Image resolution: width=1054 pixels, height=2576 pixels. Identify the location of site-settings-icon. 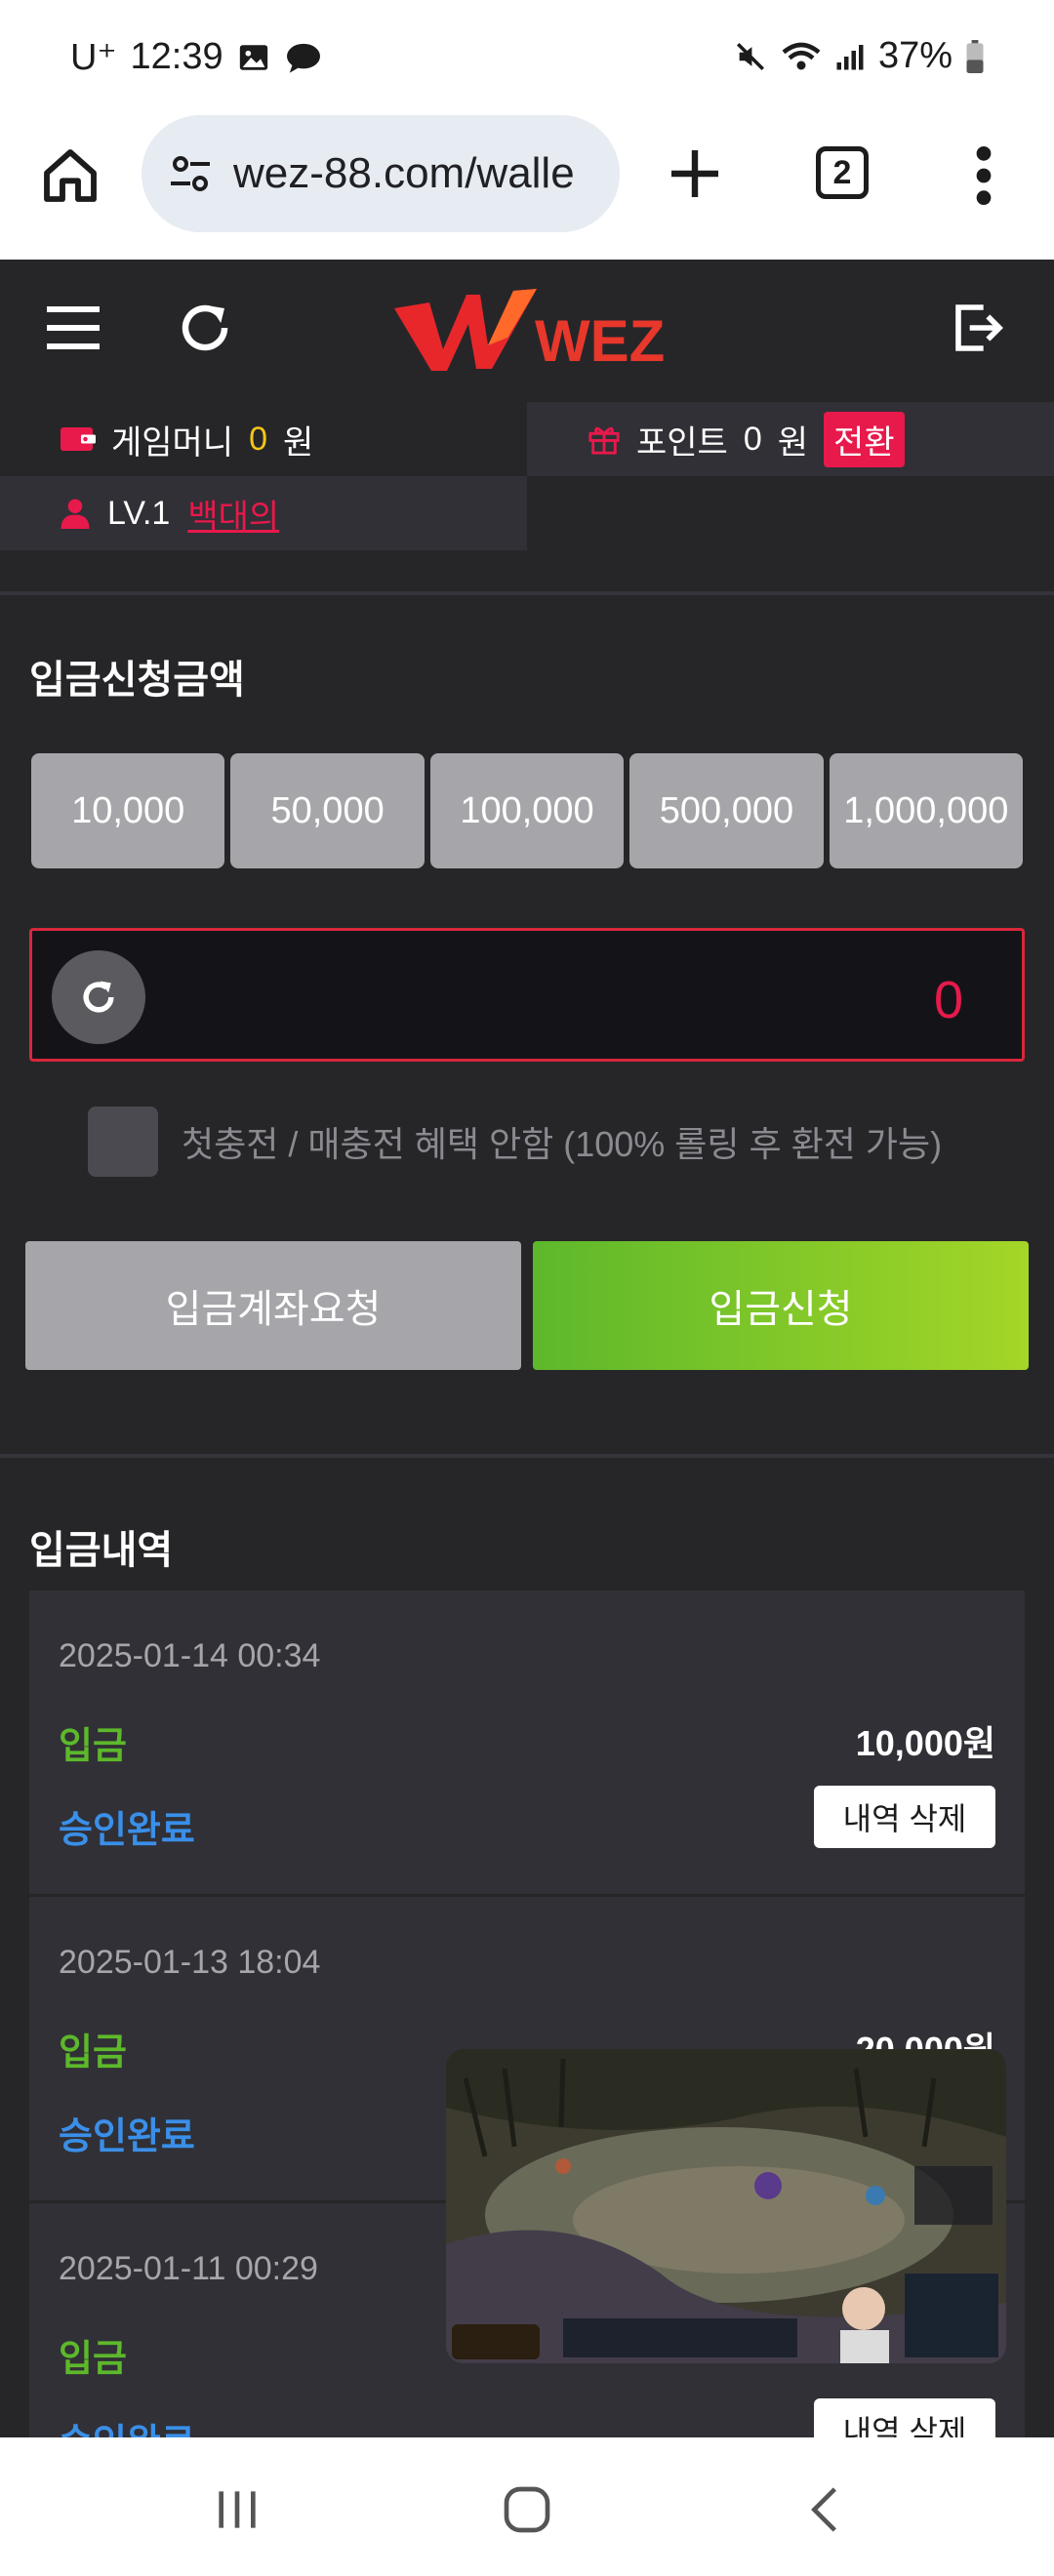
(190, 173).